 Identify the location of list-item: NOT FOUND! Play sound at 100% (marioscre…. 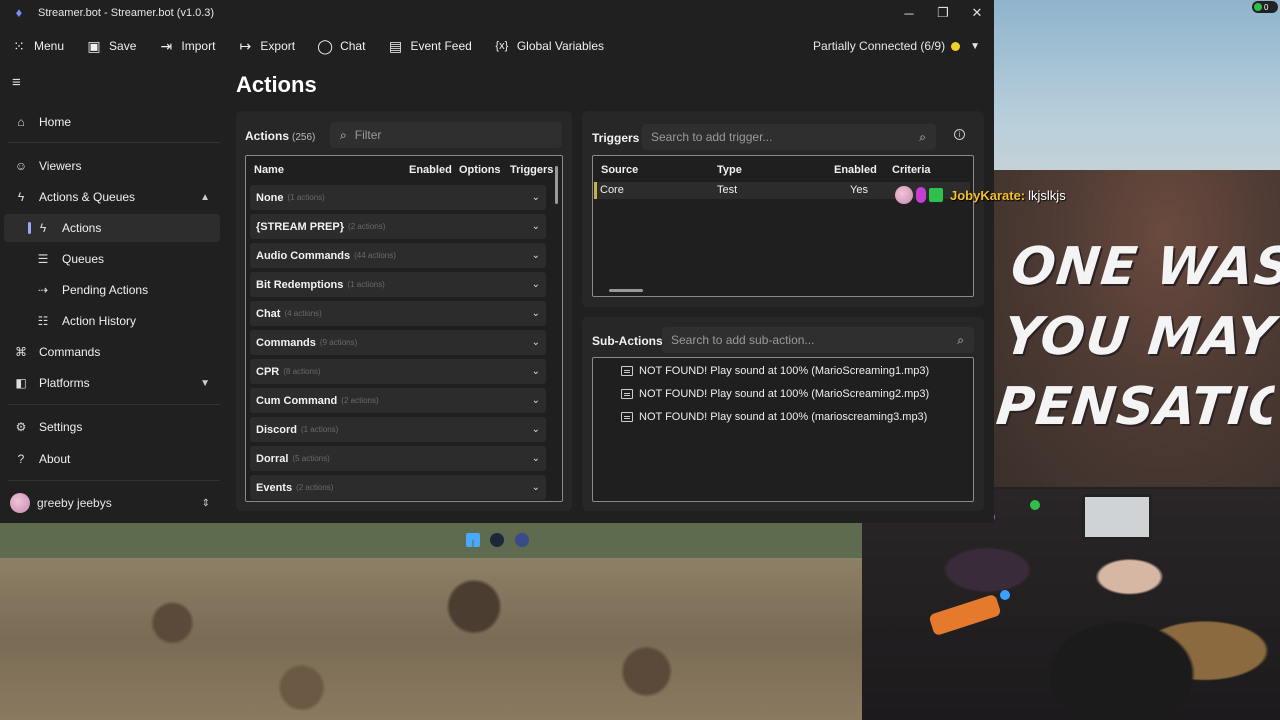
(774, 417).